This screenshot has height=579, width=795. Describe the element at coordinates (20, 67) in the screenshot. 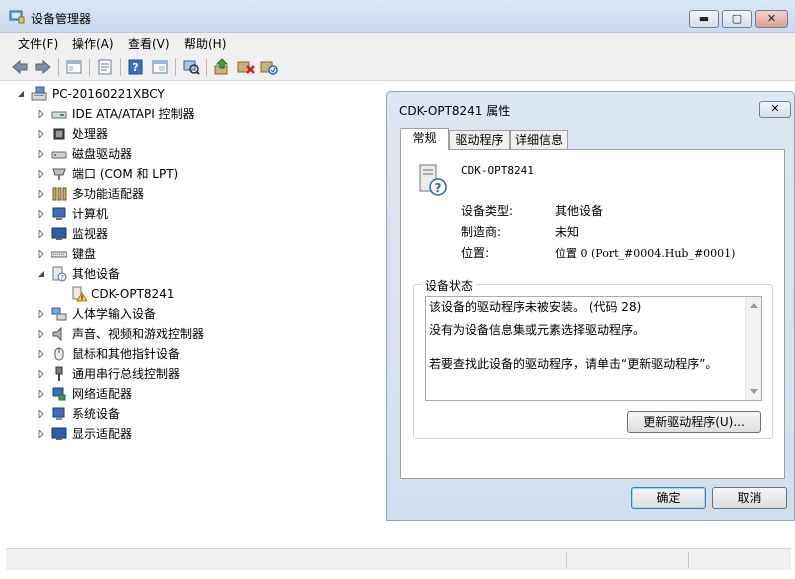

I see `back-arrow-icon` at that location.